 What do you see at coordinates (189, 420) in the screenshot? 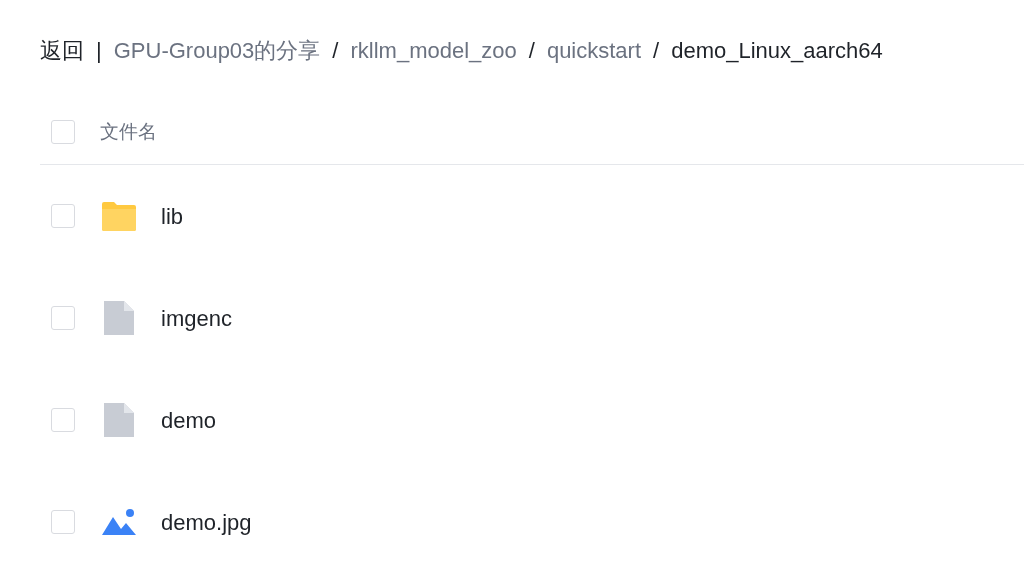
I see `file-name: demo` at bounding box center [189, 420].